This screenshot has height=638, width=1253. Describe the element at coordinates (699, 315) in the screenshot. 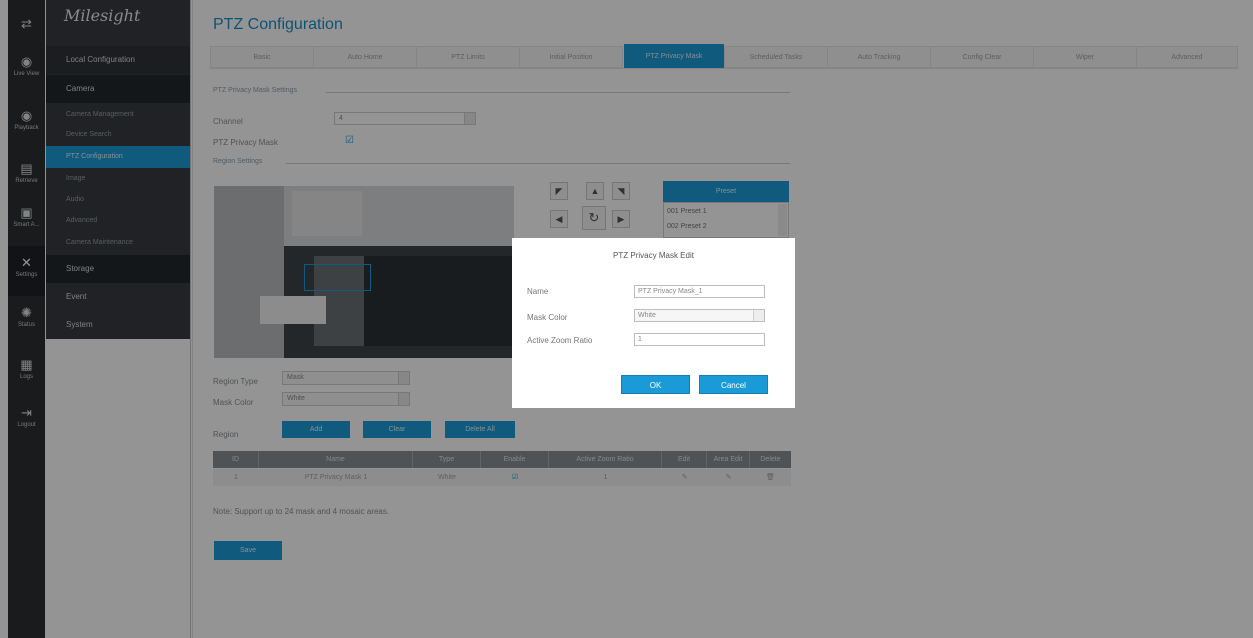

I see `dialog-mask-color-select: White` at that location.